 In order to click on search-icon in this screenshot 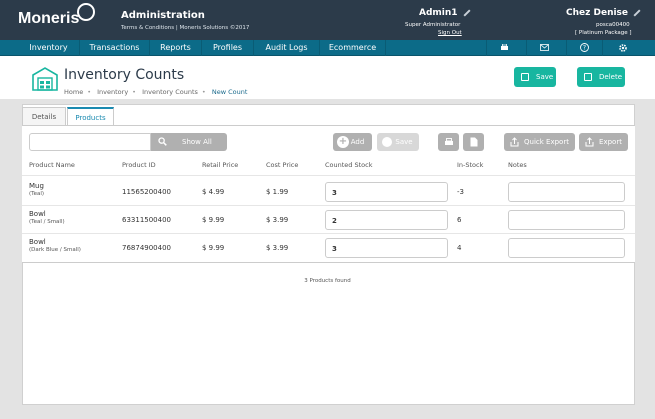, I will do `click(162, 141)`.